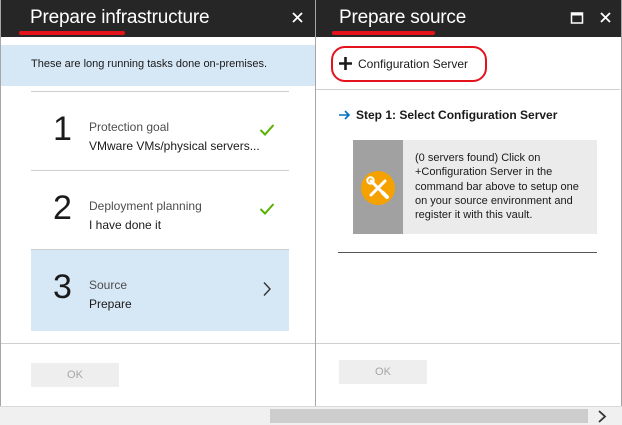  I want to click on step-subtitle: Prepare, so click(110, 304).